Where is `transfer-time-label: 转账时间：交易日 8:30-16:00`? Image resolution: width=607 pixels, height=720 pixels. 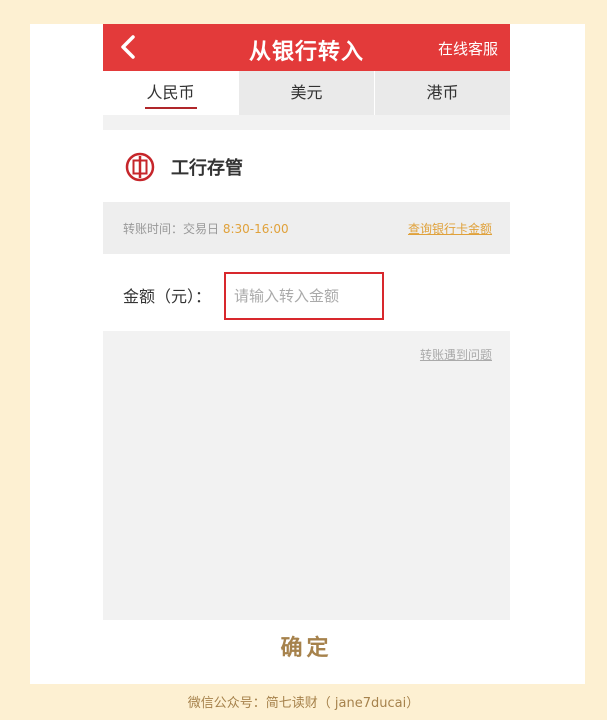
transfer-time-label: 转账时间：交易日 8:30-16:00 is located at coordinates (206, 229).